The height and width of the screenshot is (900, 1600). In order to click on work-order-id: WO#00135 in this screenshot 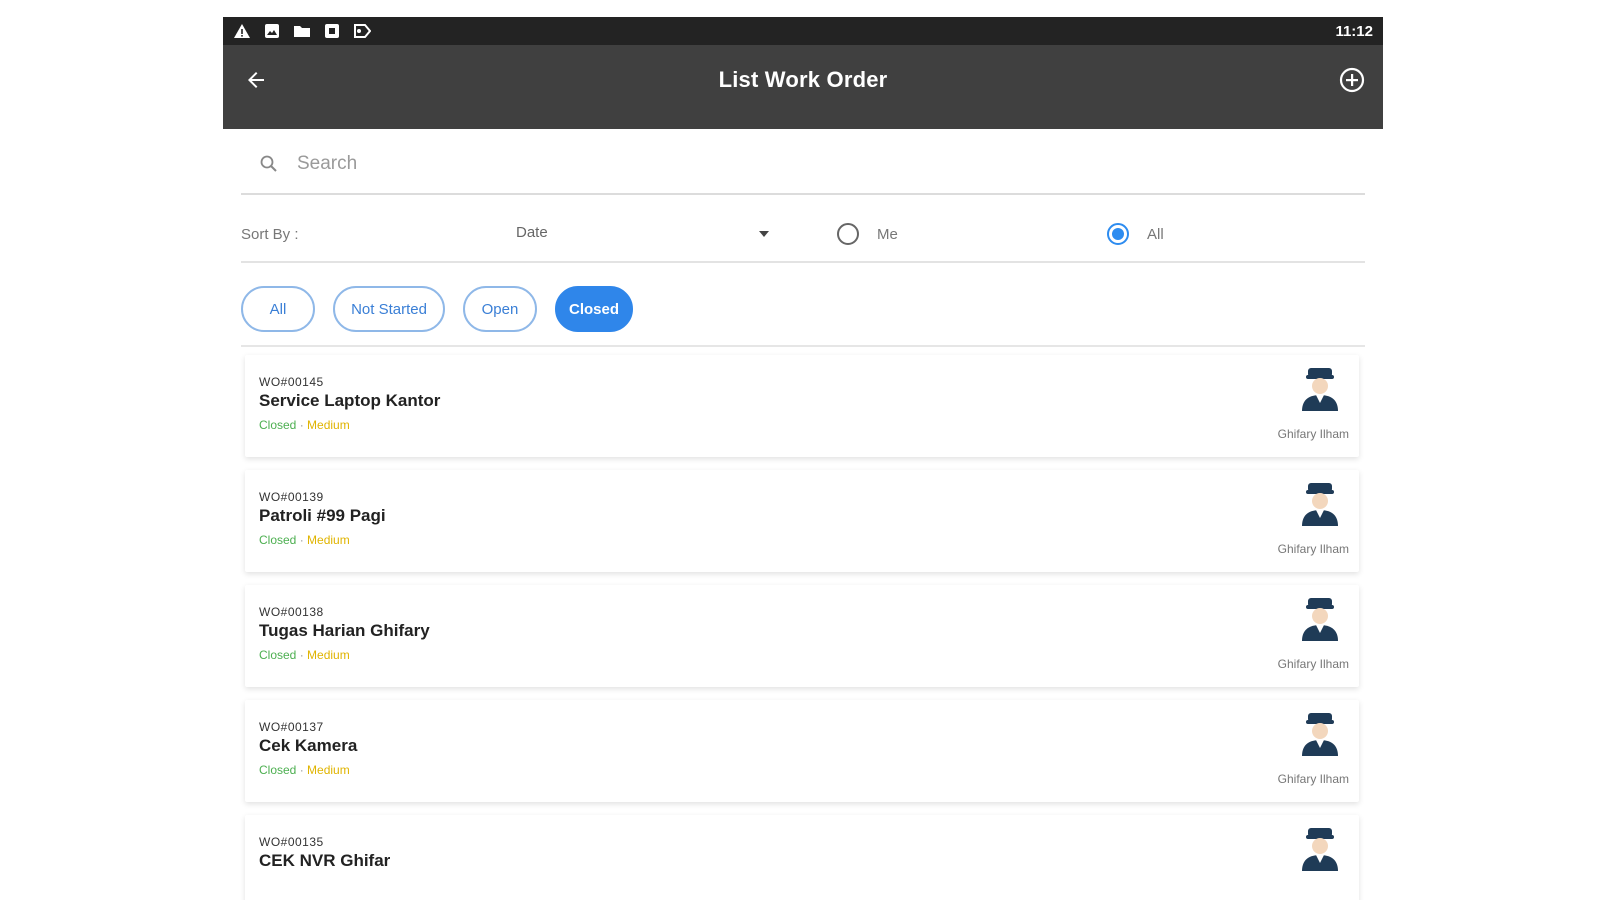, I will do `click(291, 842)`.